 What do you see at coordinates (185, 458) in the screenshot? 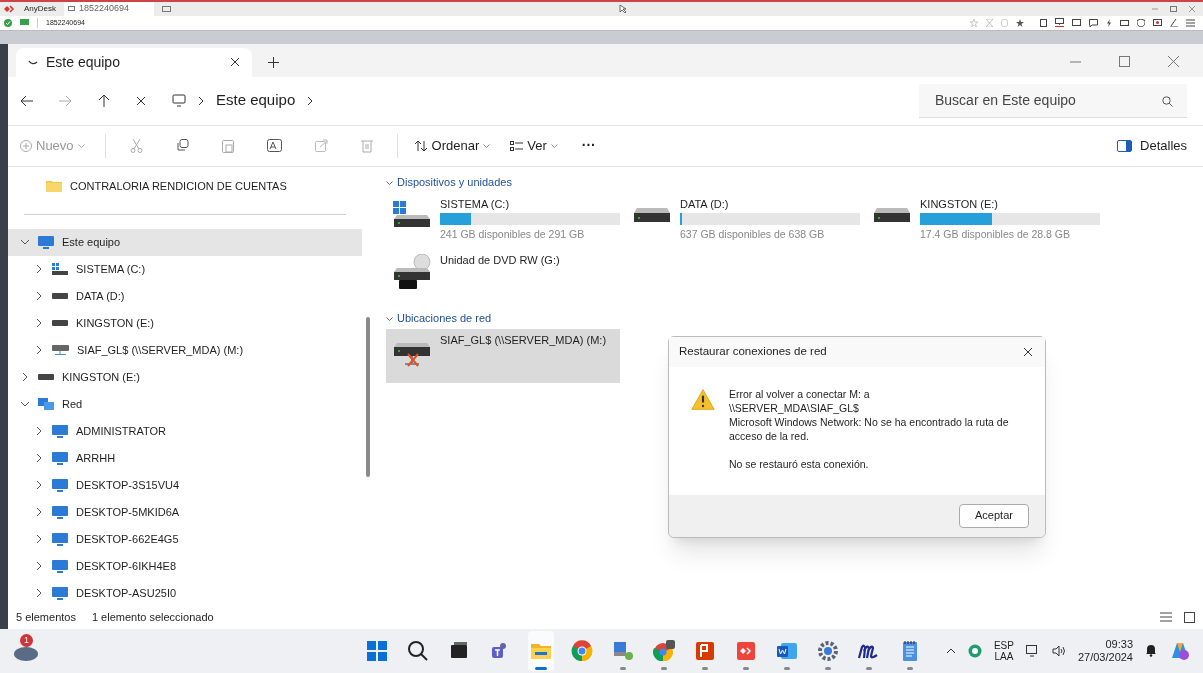
I see `sidebar-item: ARRHH` at bounding box center [185, 458].